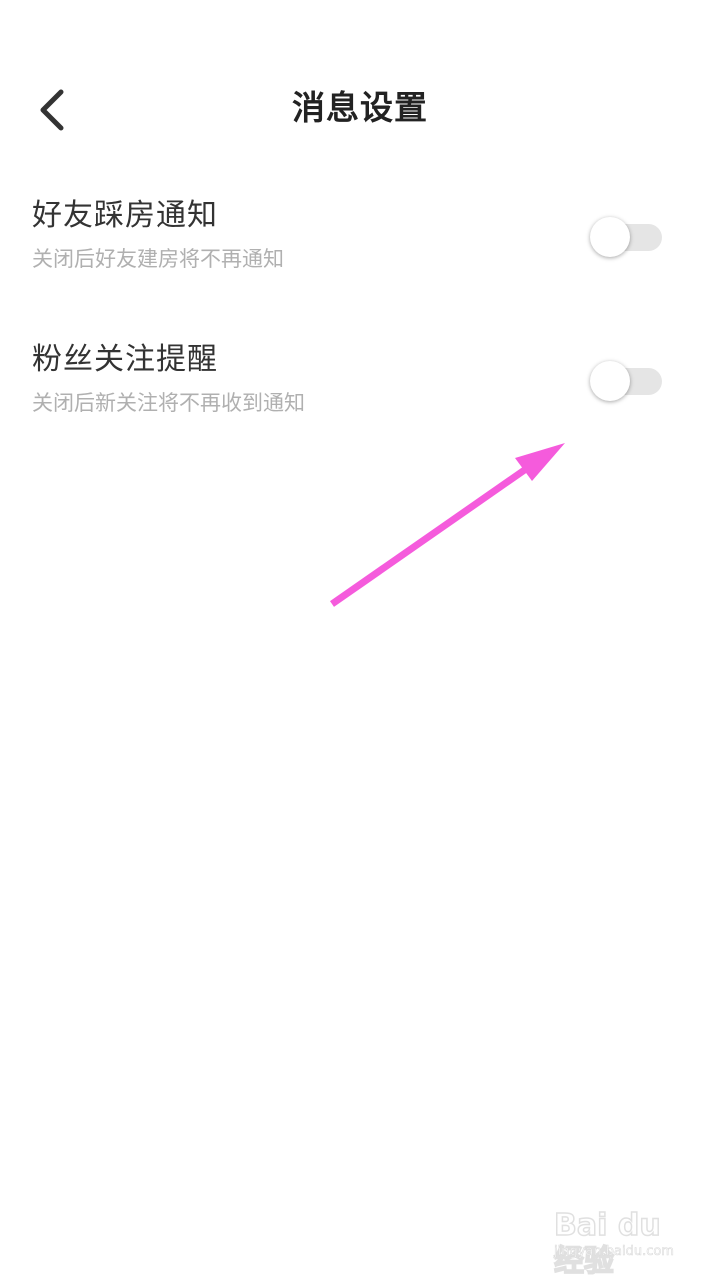  Describe the element at coordinates (125, 215) in the screenshot. I see `setting-title: 好友踩房通知` at that location.